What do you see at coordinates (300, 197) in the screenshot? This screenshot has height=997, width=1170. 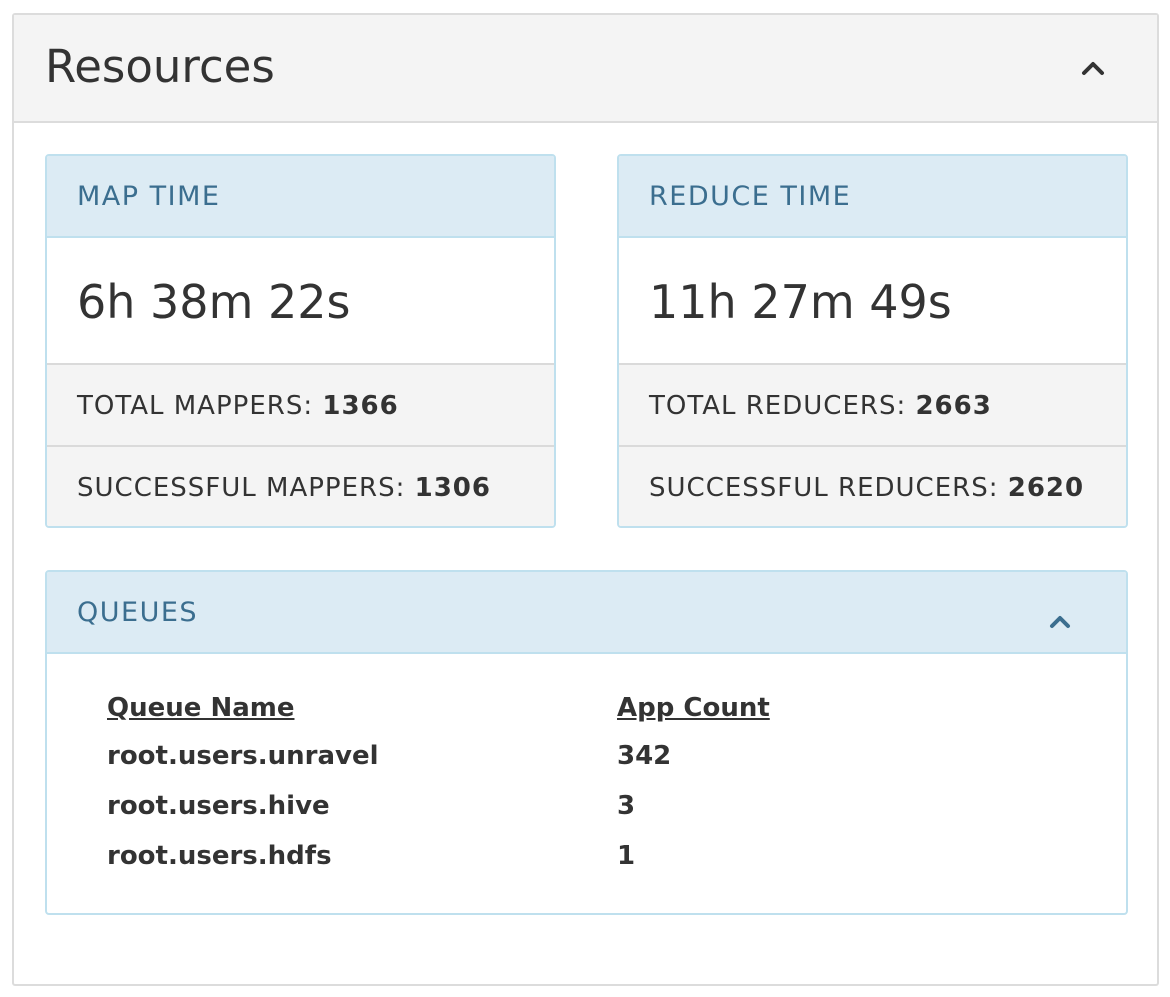 I see `card-header: MAP TIME` at bounding box center [300, 197].